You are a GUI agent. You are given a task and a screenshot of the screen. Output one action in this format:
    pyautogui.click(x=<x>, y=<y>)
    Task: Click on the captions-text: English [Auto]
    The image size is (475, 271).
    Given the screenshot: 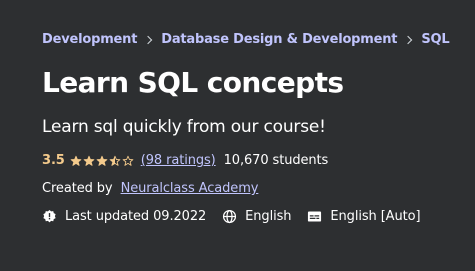 What is the action you would take?
    pyautogui.click(x=375, y=216)
    